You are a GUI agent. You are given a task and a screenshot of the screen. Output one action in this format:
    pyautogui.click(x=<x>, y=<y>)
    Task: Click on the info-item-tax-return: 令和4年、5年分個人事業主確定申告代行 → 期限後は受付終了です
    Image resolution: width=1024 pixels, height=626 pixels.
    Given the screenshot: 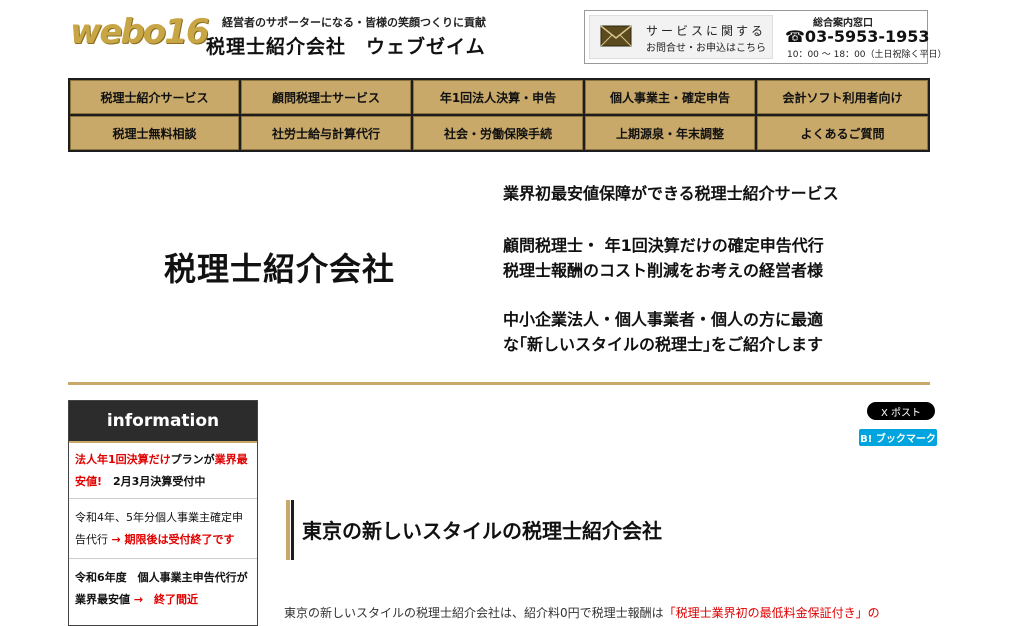 What is the action you would take?
    pyautogui.click(x=163, y=530)
    